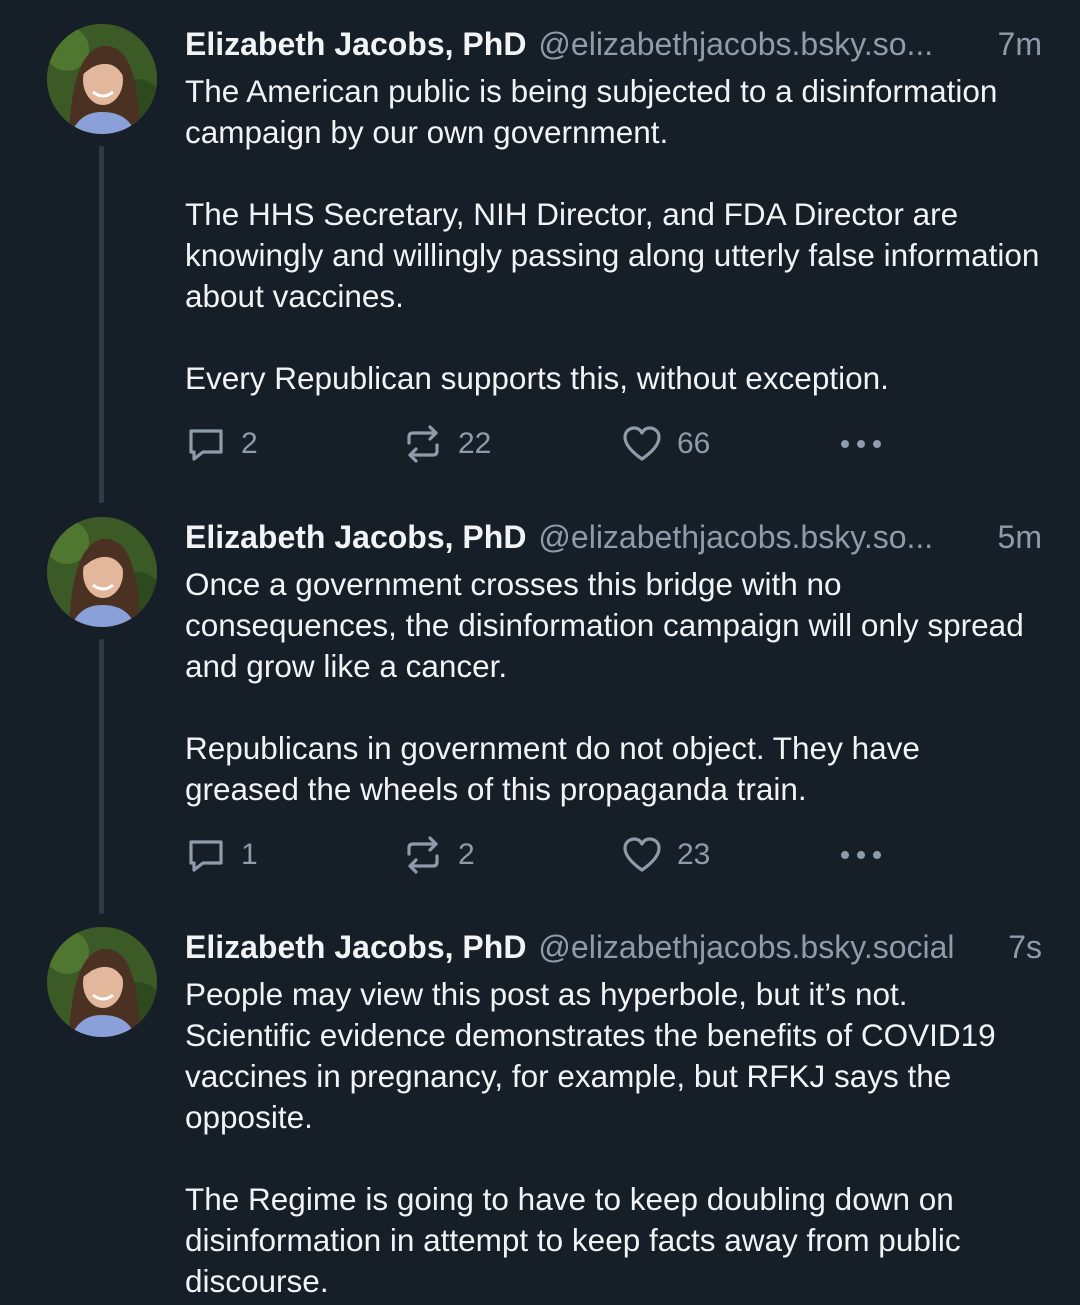 The image size is (1080, 1305). Describe the element at coordinates (665, 855) in the screenshot. I see `like-button: 23` at that location.